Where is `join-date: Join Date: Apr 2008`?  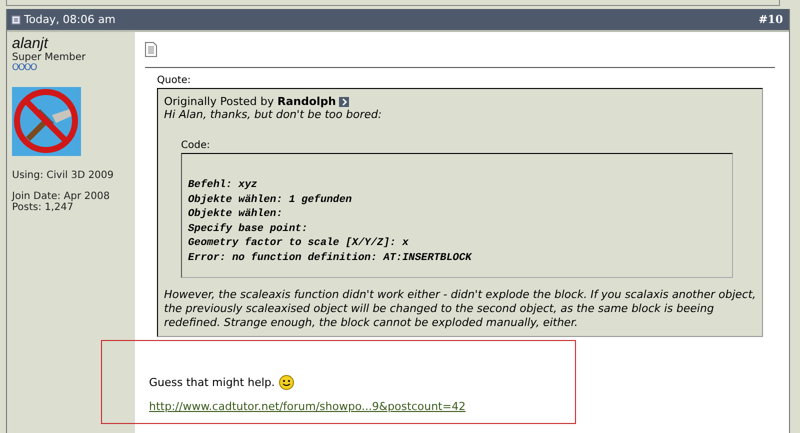 join-date: Join Date: Apr 2008 is located at coordinates (61, 196).